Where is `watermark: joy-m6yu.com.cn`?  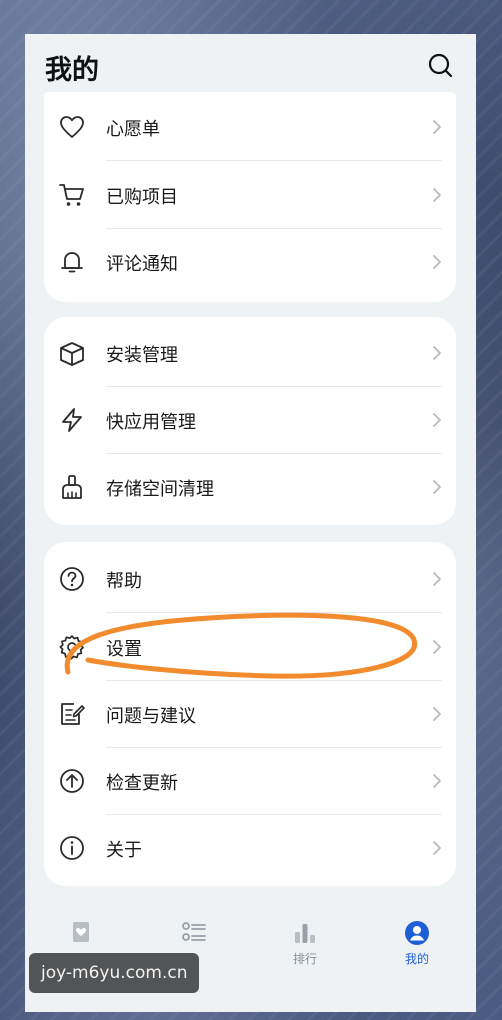
watermark: joy-m6yu.com.cn is located at coordinates (114, 973).